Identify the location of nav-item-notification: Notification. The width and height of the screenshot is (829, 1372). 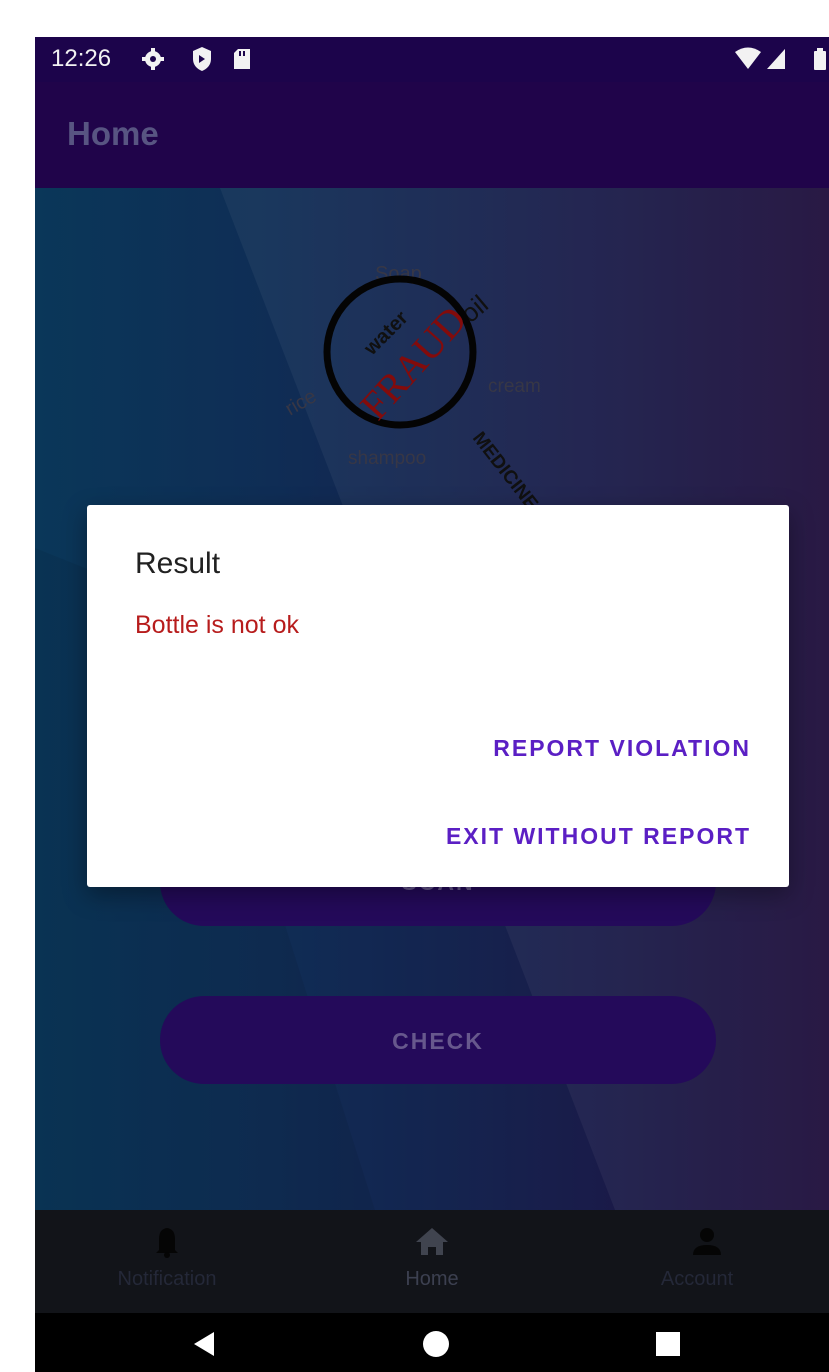
(167, 1261).